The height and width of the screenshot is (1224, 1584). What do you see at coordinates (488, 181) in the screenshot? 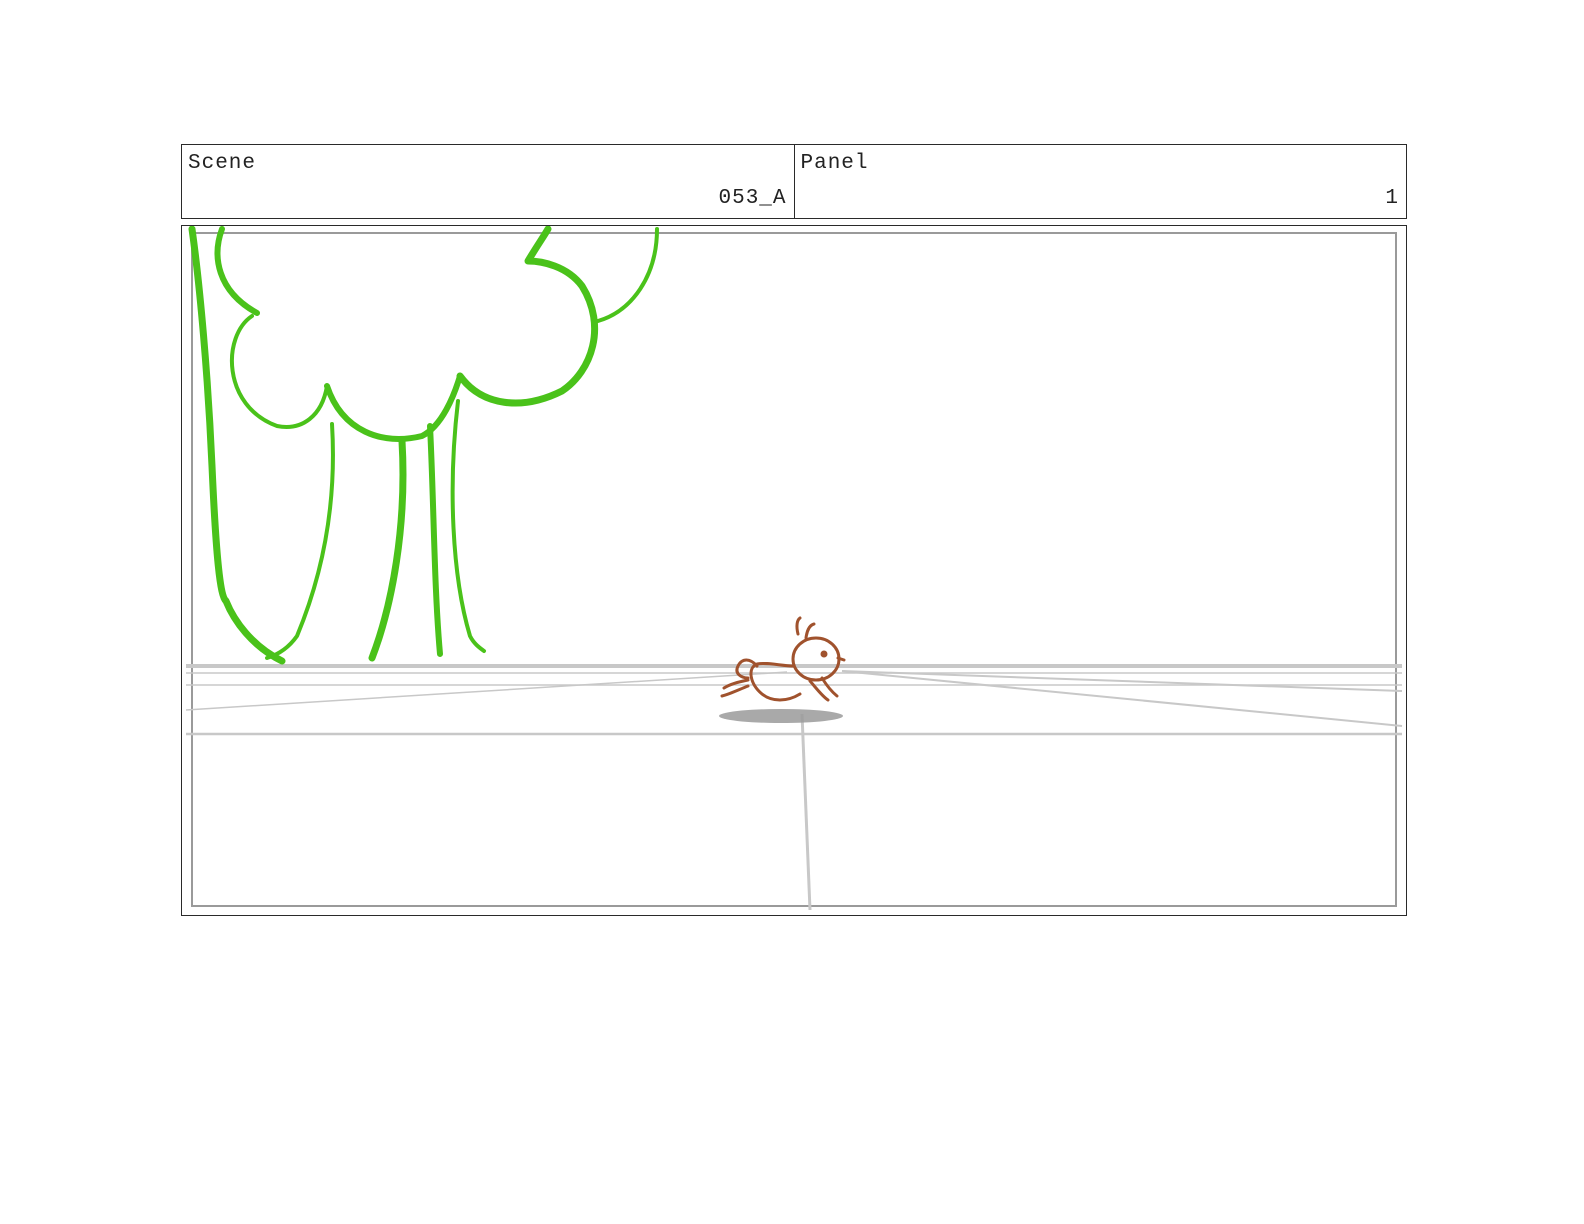
I see `scene-cell: Scene 053_A` at bounding box center [488, 181].